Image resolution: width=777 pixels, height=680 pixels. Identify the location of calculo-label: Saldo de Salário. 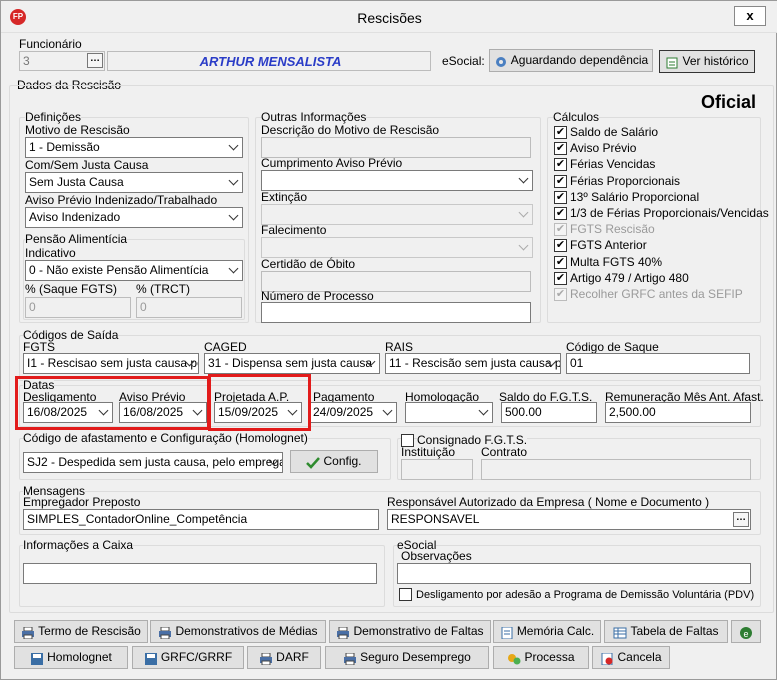
(614, 132).